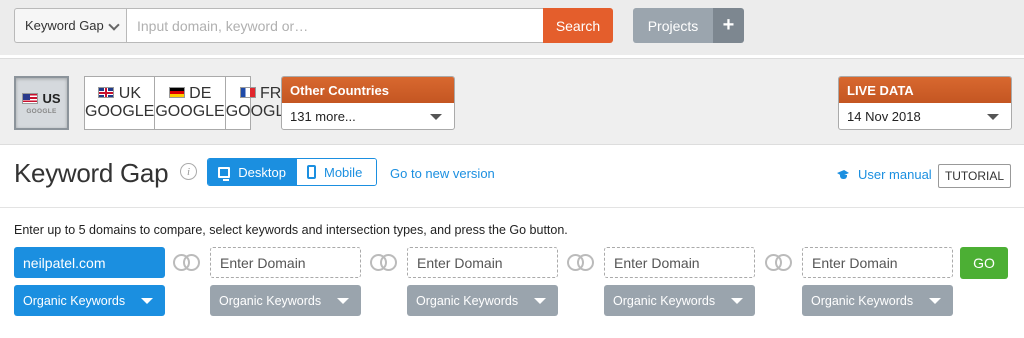 The height and width of the screenshot is (338, 1024). What do you see at coordinates (895, 174) in the screenshot?
I see `user-manual-label: User manual` at bounding box center [895, 174].